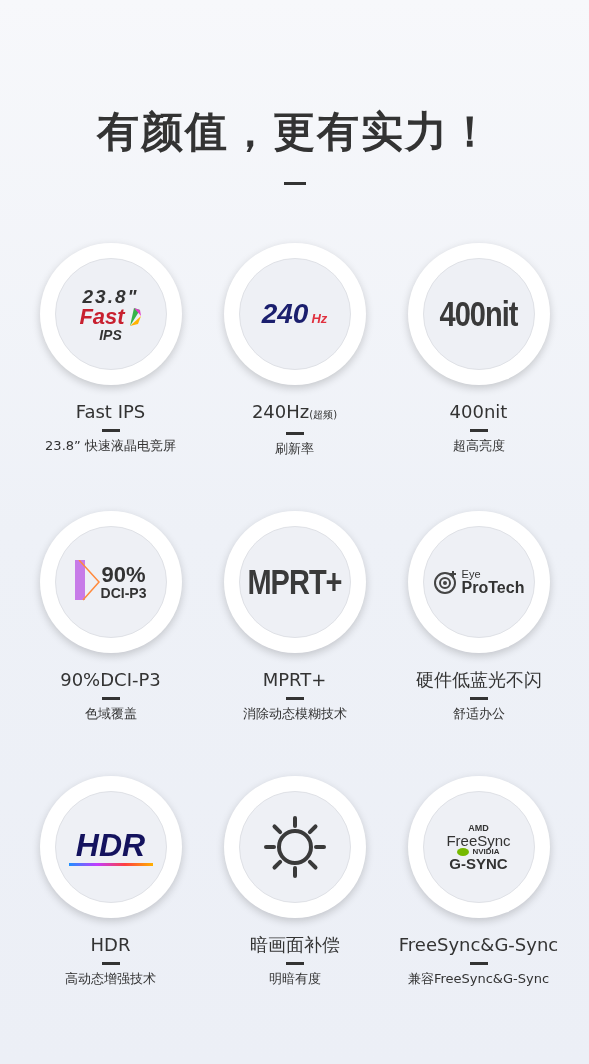 The image size is (589, 1064). I want to click on page-heading: 有颜值，更有实力！, so click(294, 132).